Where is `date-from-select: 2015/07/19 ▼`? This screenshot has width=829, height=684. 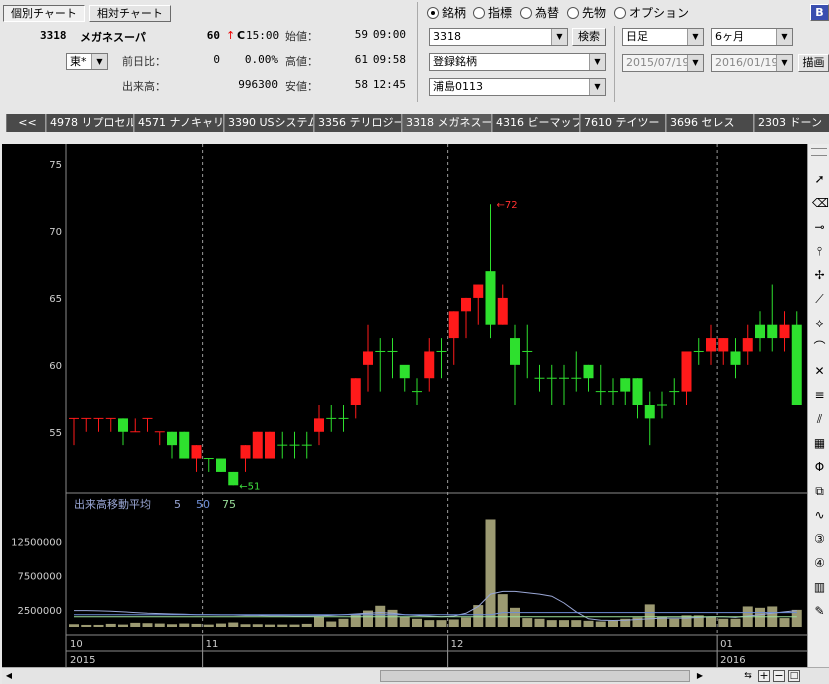
date-from-select: 2015/07/19 ▼ is located at coordinates (663, 63).